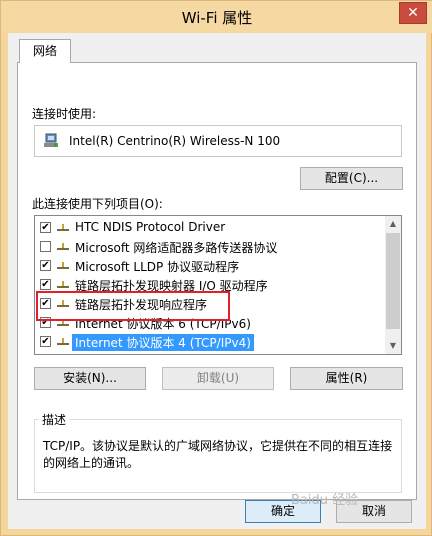  I want to click on items-label: 此连接使用下列项目(O):, so click(97, 204).